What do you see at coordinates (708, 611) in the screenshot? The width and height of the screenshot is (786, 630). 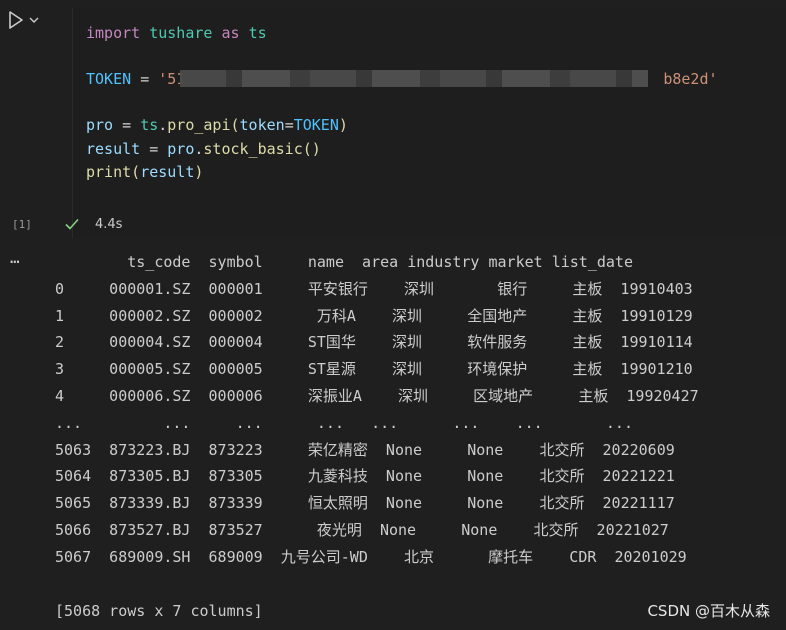 I see `watermark: CSDN @百木从森` at bounding box center [708, 611].